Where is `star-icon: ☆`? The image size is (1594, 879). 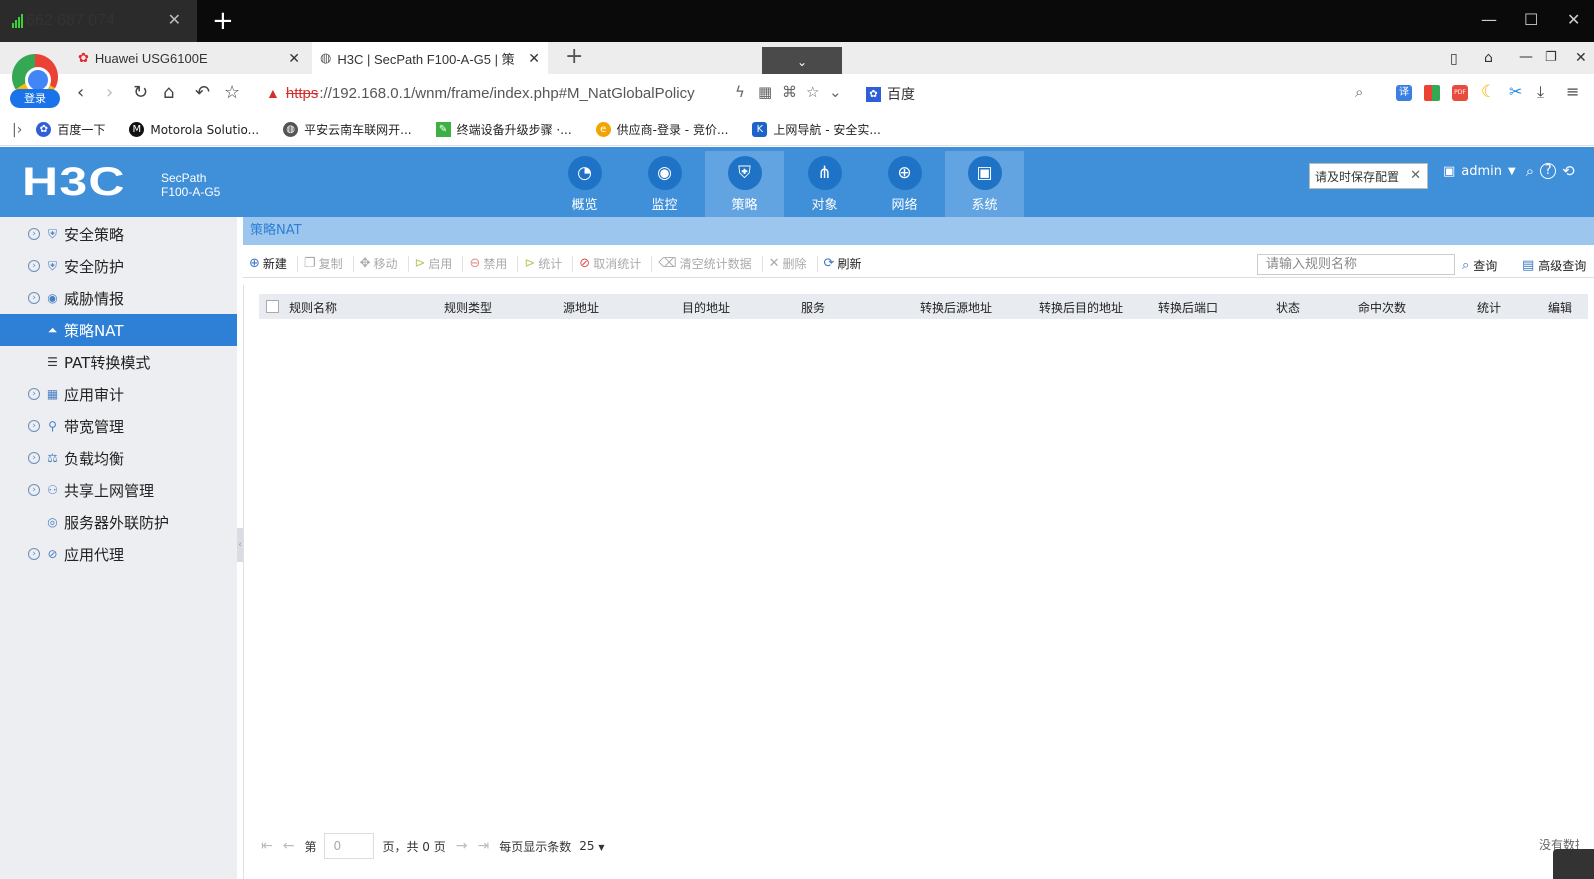 star-icon: ☆ is located at coordinates (232, 92).